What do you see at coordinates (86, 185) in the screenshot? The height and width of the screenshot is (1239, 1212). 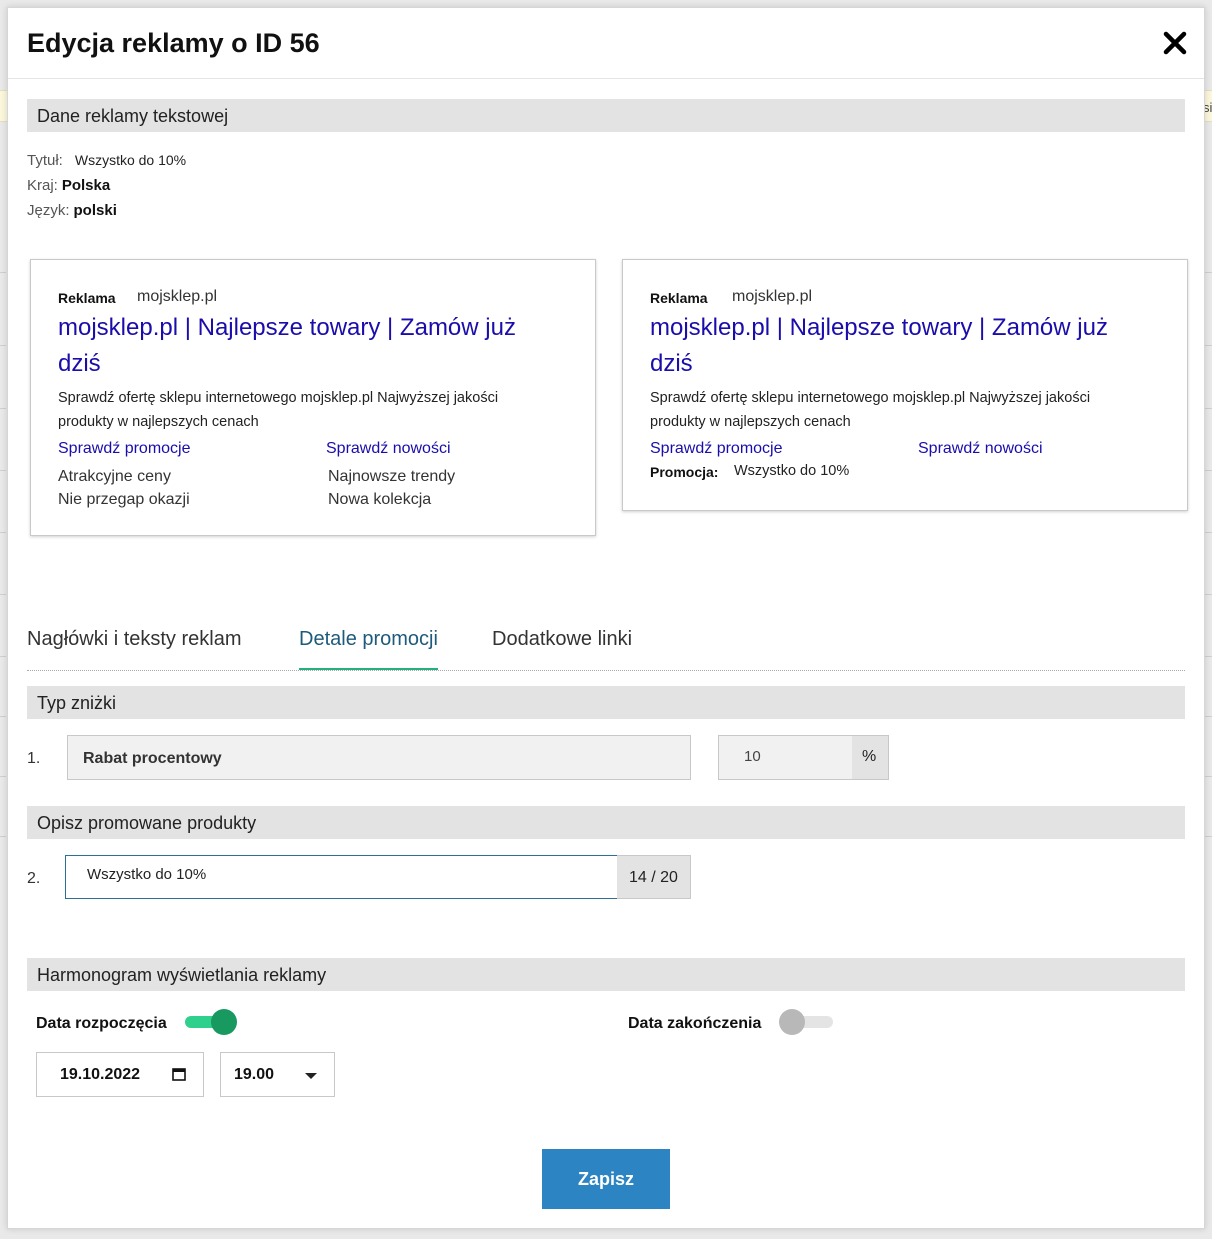 I see `ad-country-value: Polska` at bounding box center [86, 185].